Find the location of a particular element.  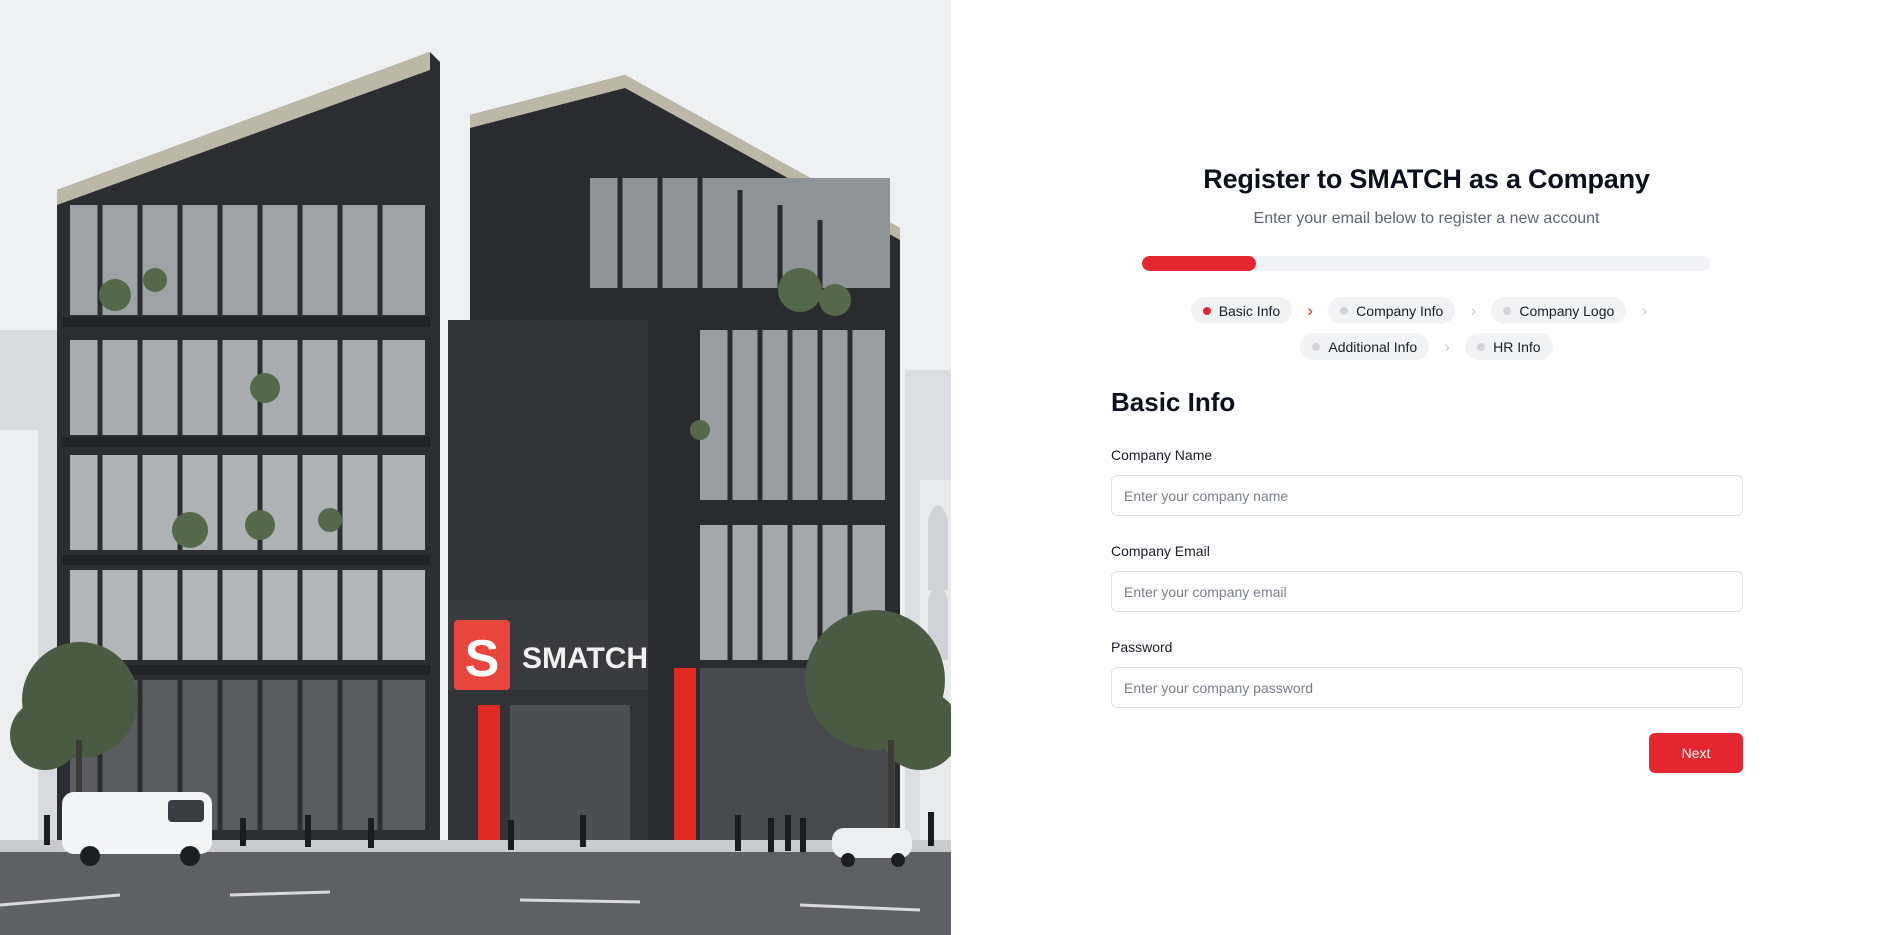

step-additional-info: Additional Info is located at coordinates (1365, 346).